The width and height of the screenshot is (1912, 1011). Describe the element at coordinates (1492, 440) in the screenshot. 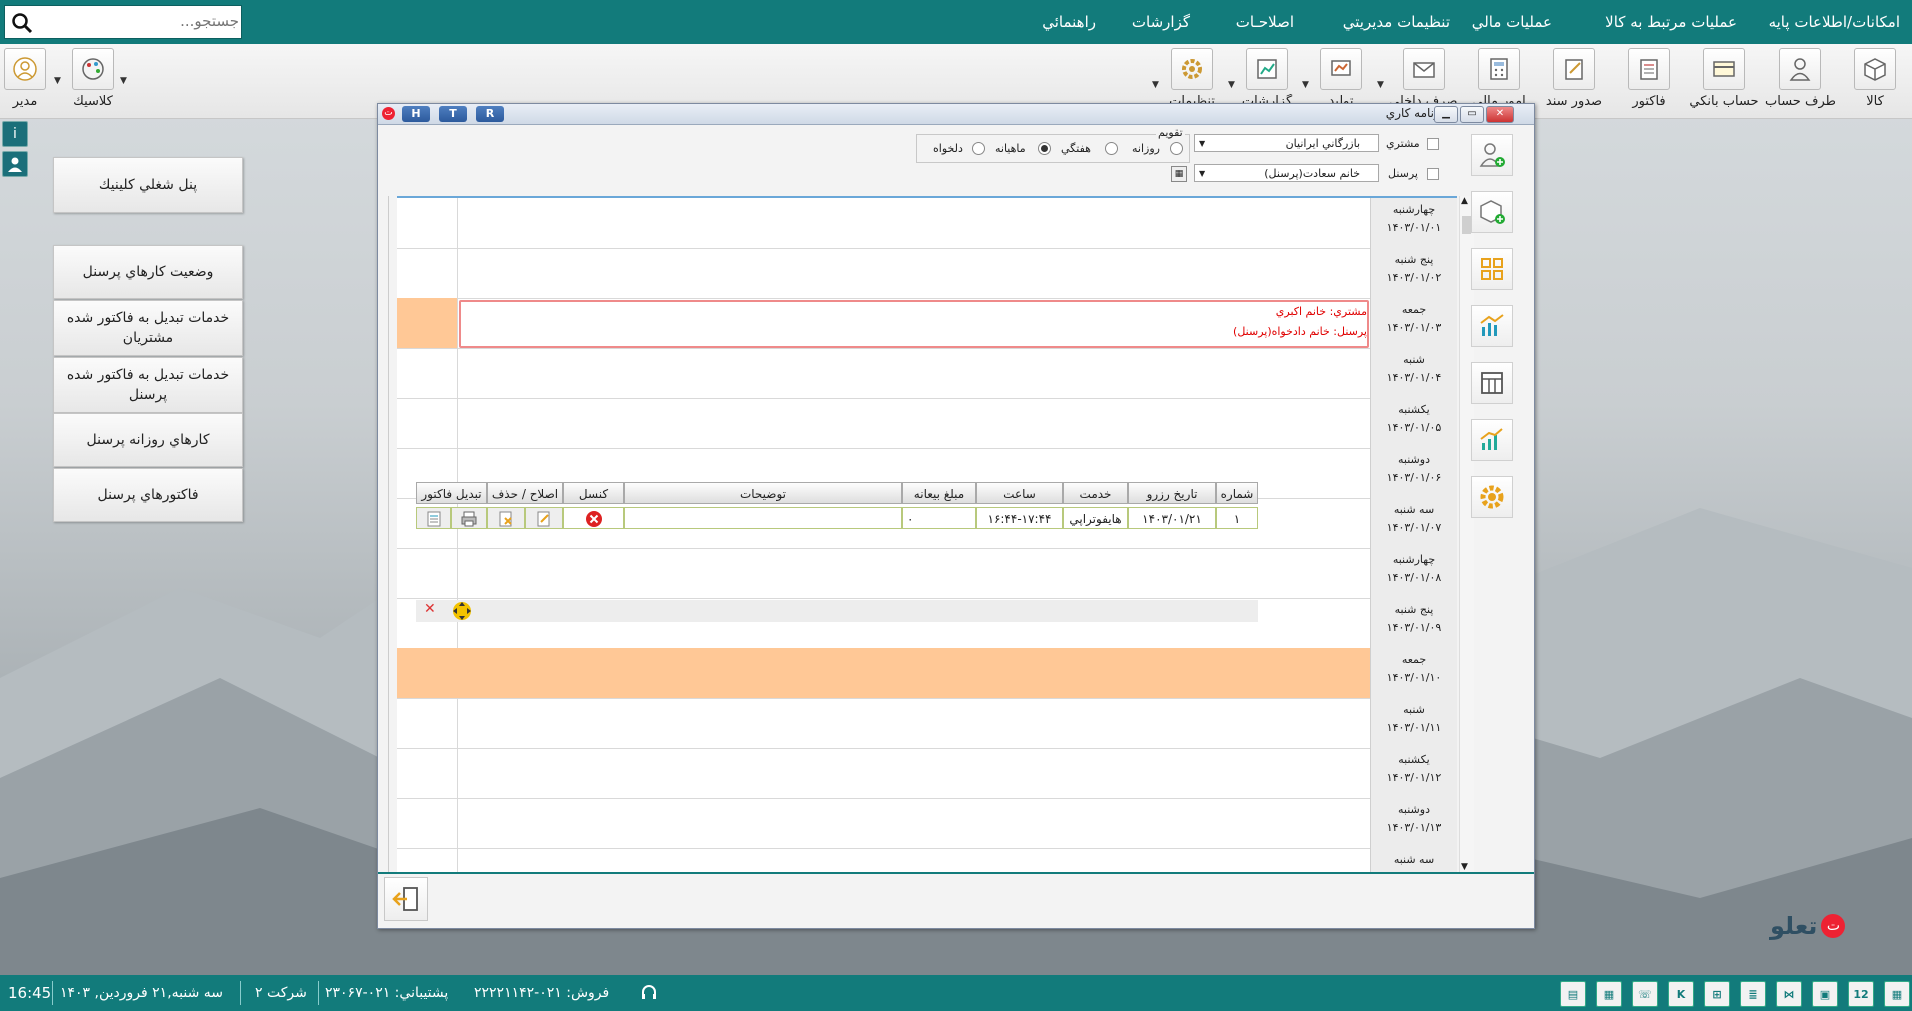

I see `trend-chart-button` at that location.